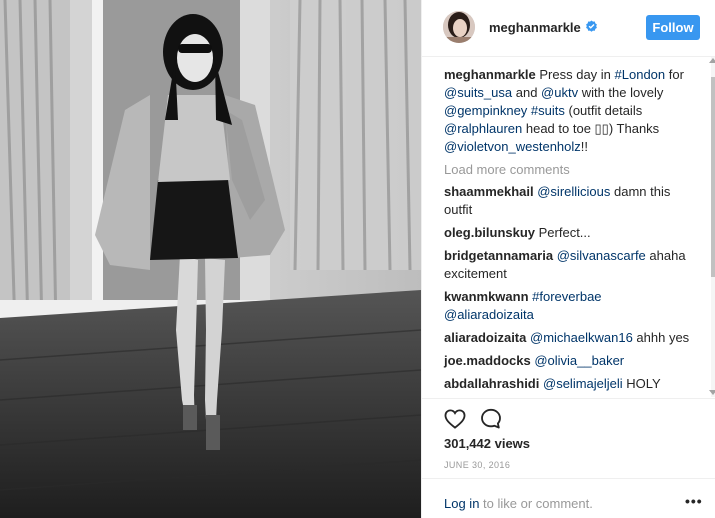 The height and width of the screenshot is (518, 715). I want to click on login-link: Log in, so click(461, 503).